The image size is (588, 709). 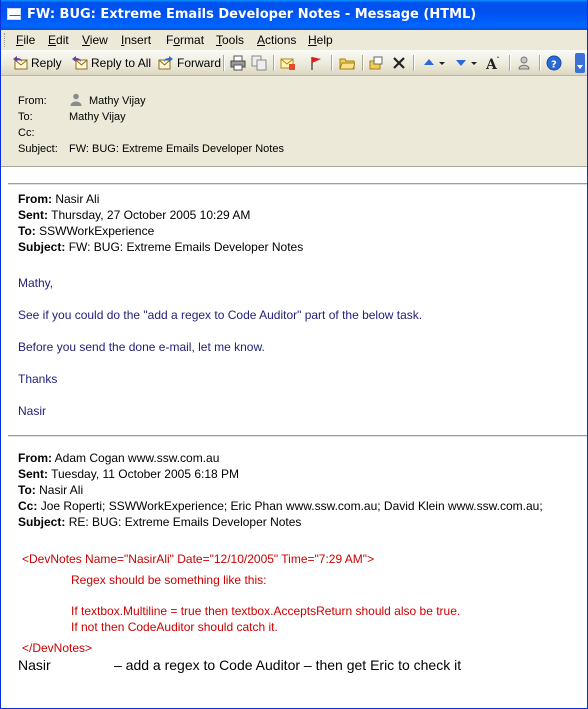 I want to click on subject-value: FW: BUG: Extreme Emails Developer Notes, so click(x=176, y=149).